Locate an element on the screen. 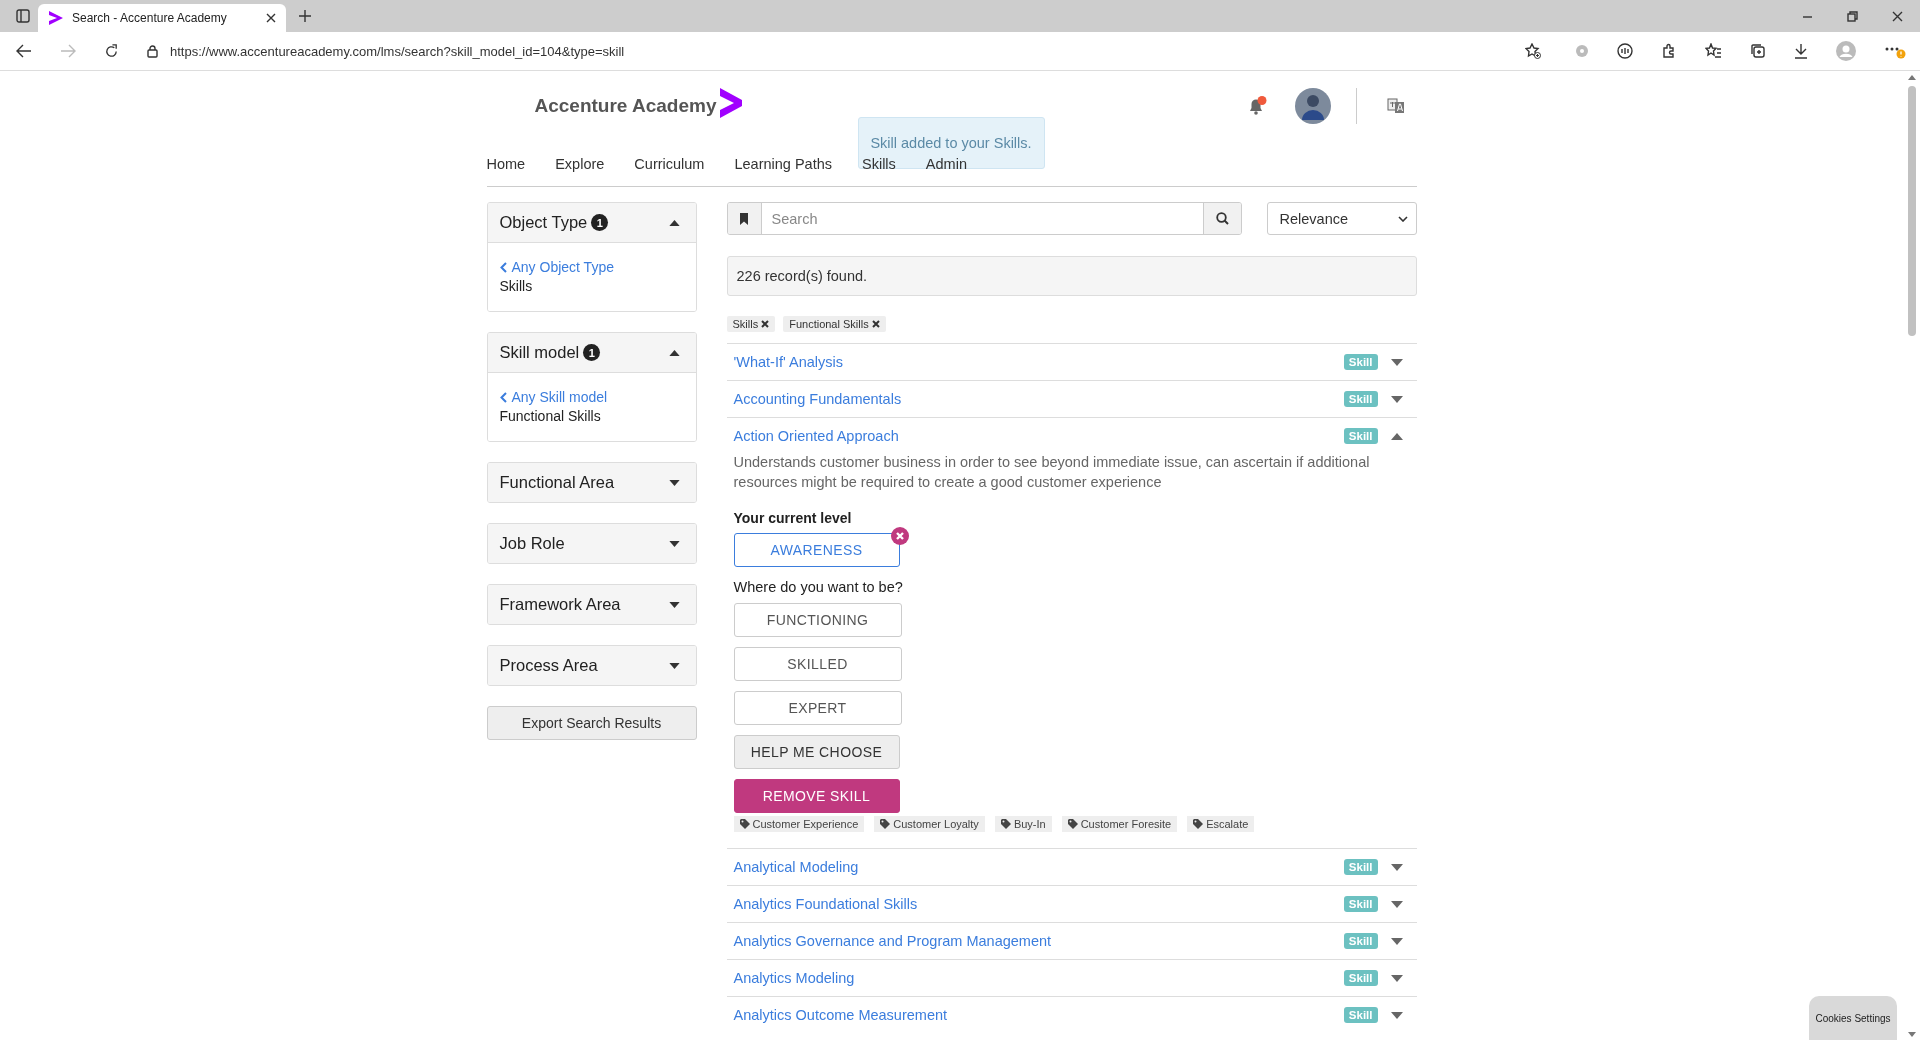 The height and width of the screenshot is (1040, 1920). star-plus-icon is located at coordinates (1533, 51).